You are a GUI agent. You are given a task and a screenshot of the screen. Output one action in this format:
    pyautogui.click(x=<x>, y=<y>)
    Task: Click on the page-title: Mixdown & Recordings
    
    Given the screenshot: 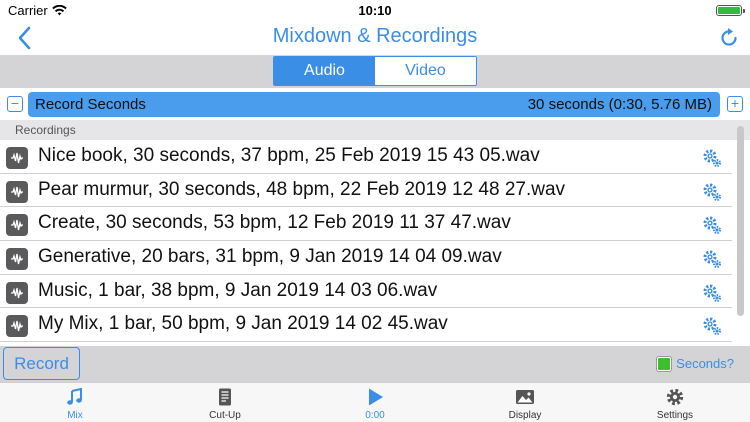 What is the action you would take?
    pyautogui.click(x=375, y=36)
    